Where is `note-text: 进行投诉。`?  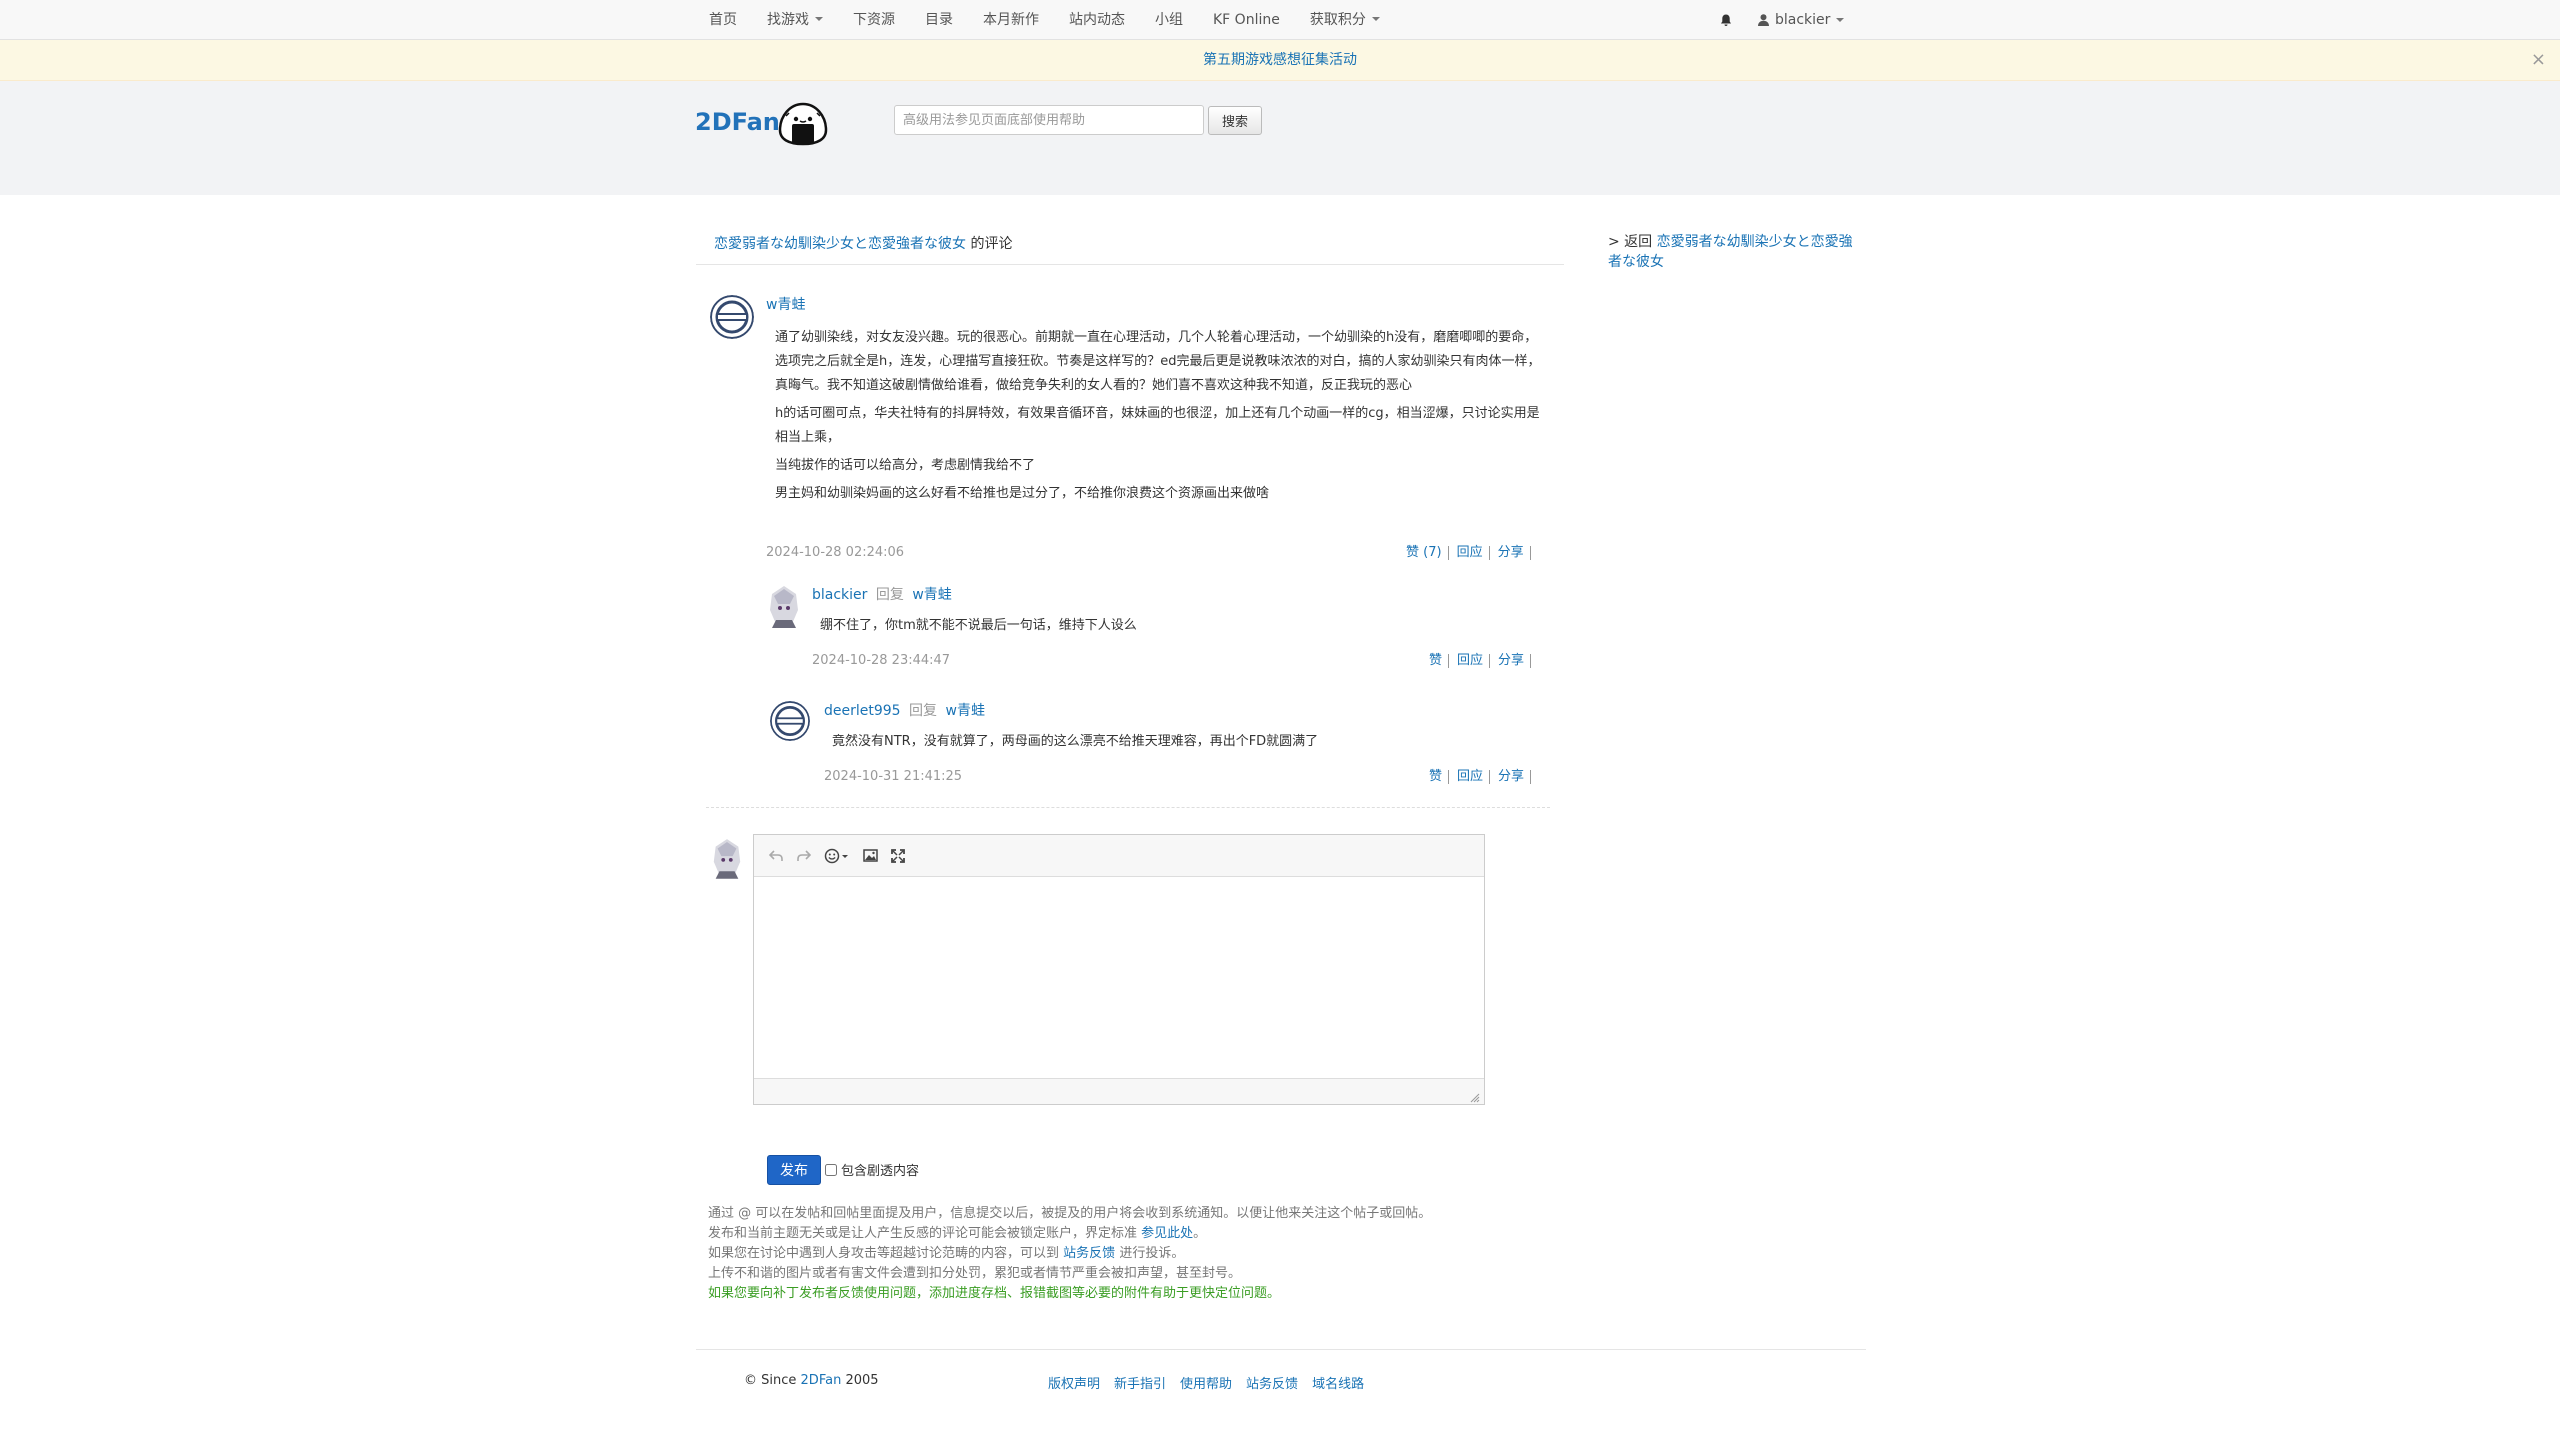 note-text: 进行投诉。 is located at coordinates (1152, 1253).